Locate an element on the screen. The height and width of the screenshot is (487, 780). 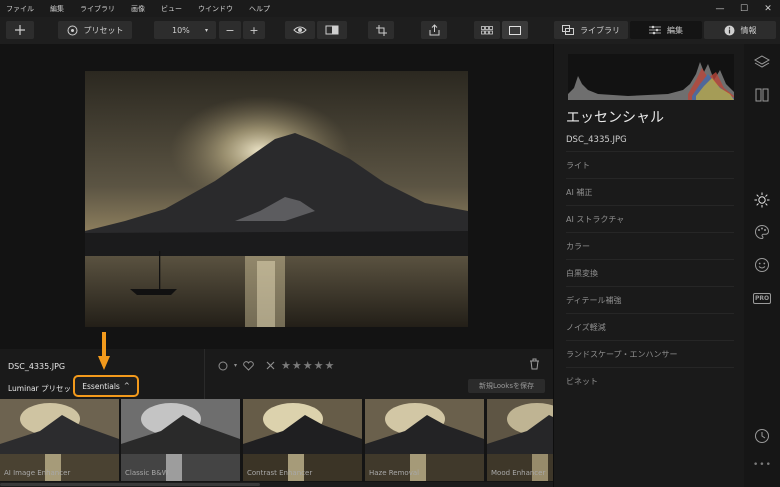
preset-thumb-haze-removal: Haze Removal is located at coordinates (424, 440).